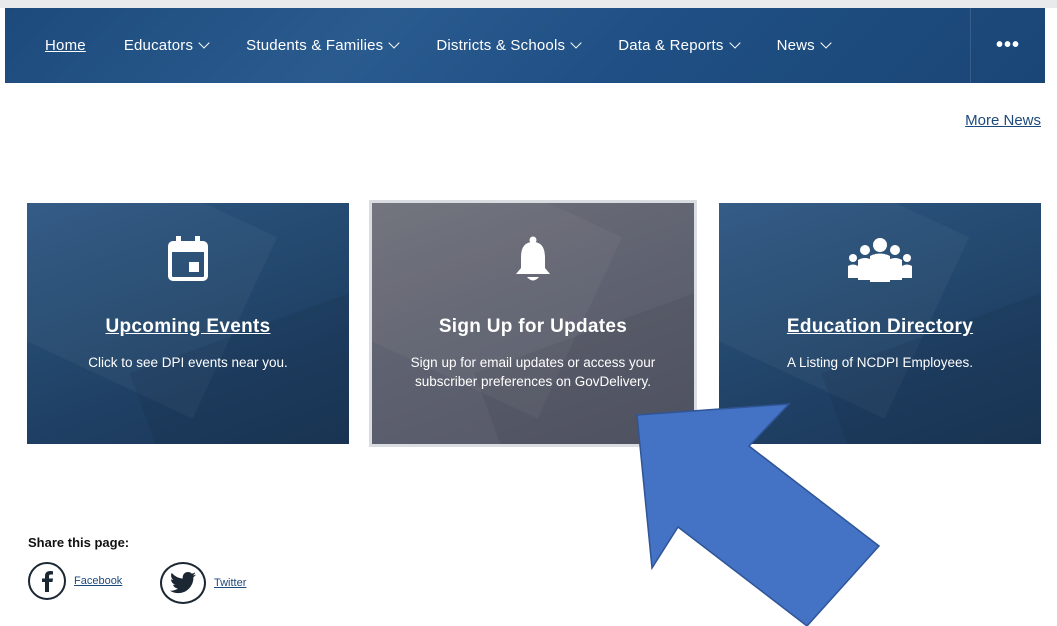 The height and width of the screenshot is (626, 1057). Describe the element at coordinates (315, 45) in the screenshot. I see `nav-students-families-label: Students & Families` at that location.